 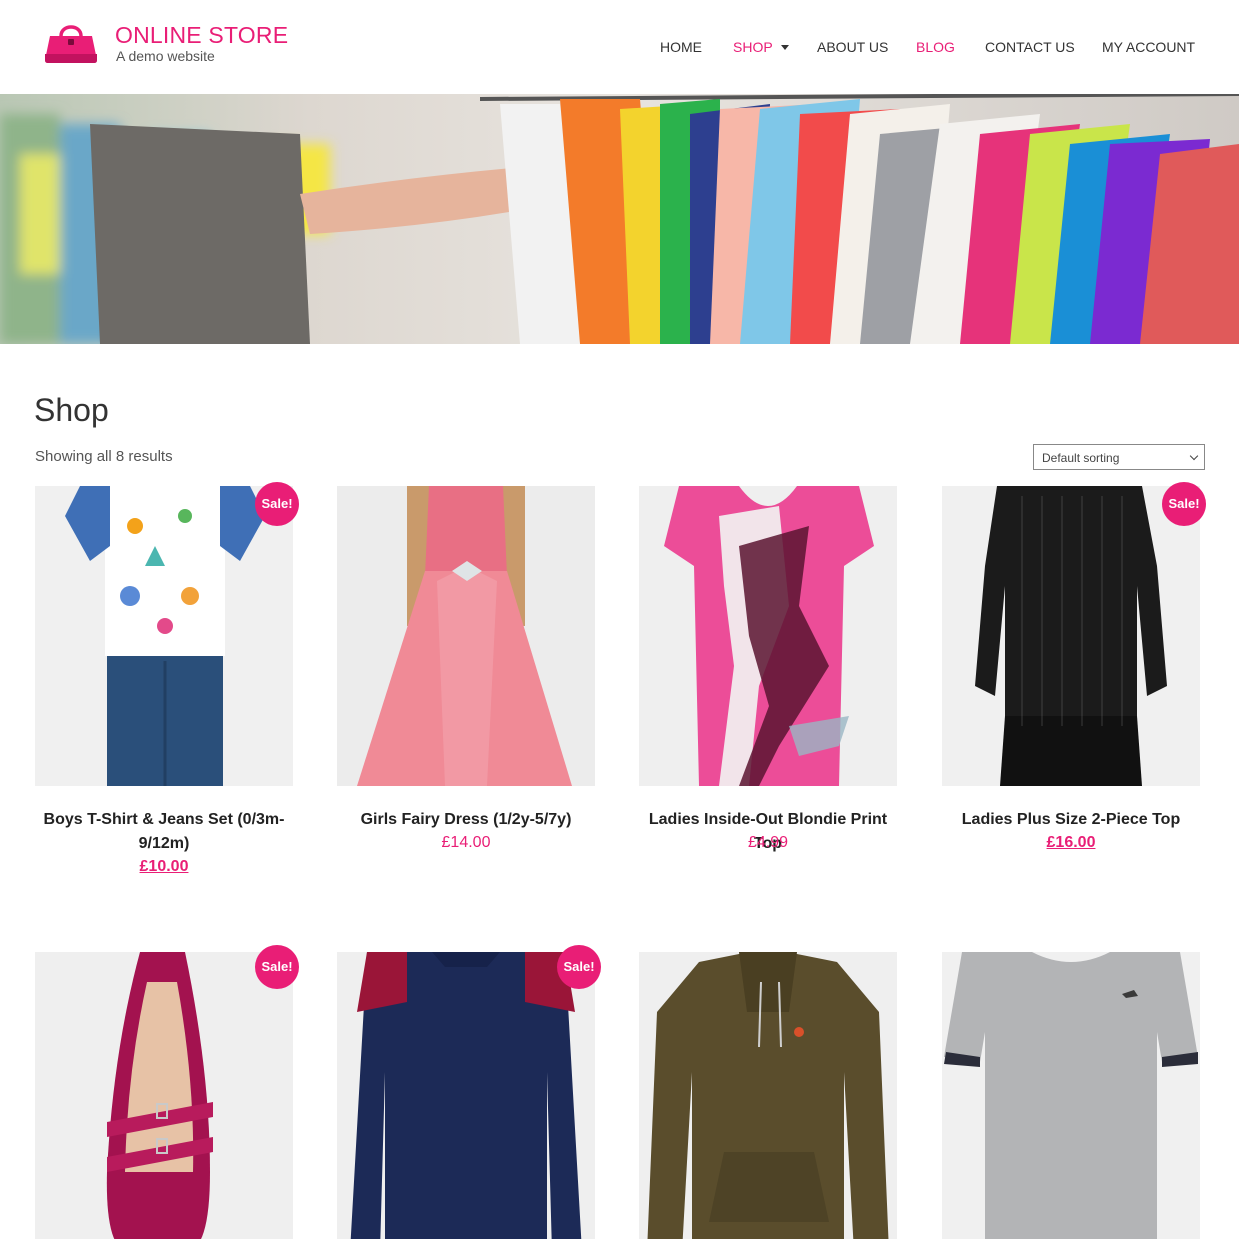 What do you see at coordinates (681, 47) in the screenshot?
I see `nav-home: HOME` at bounding box center [681, 47].